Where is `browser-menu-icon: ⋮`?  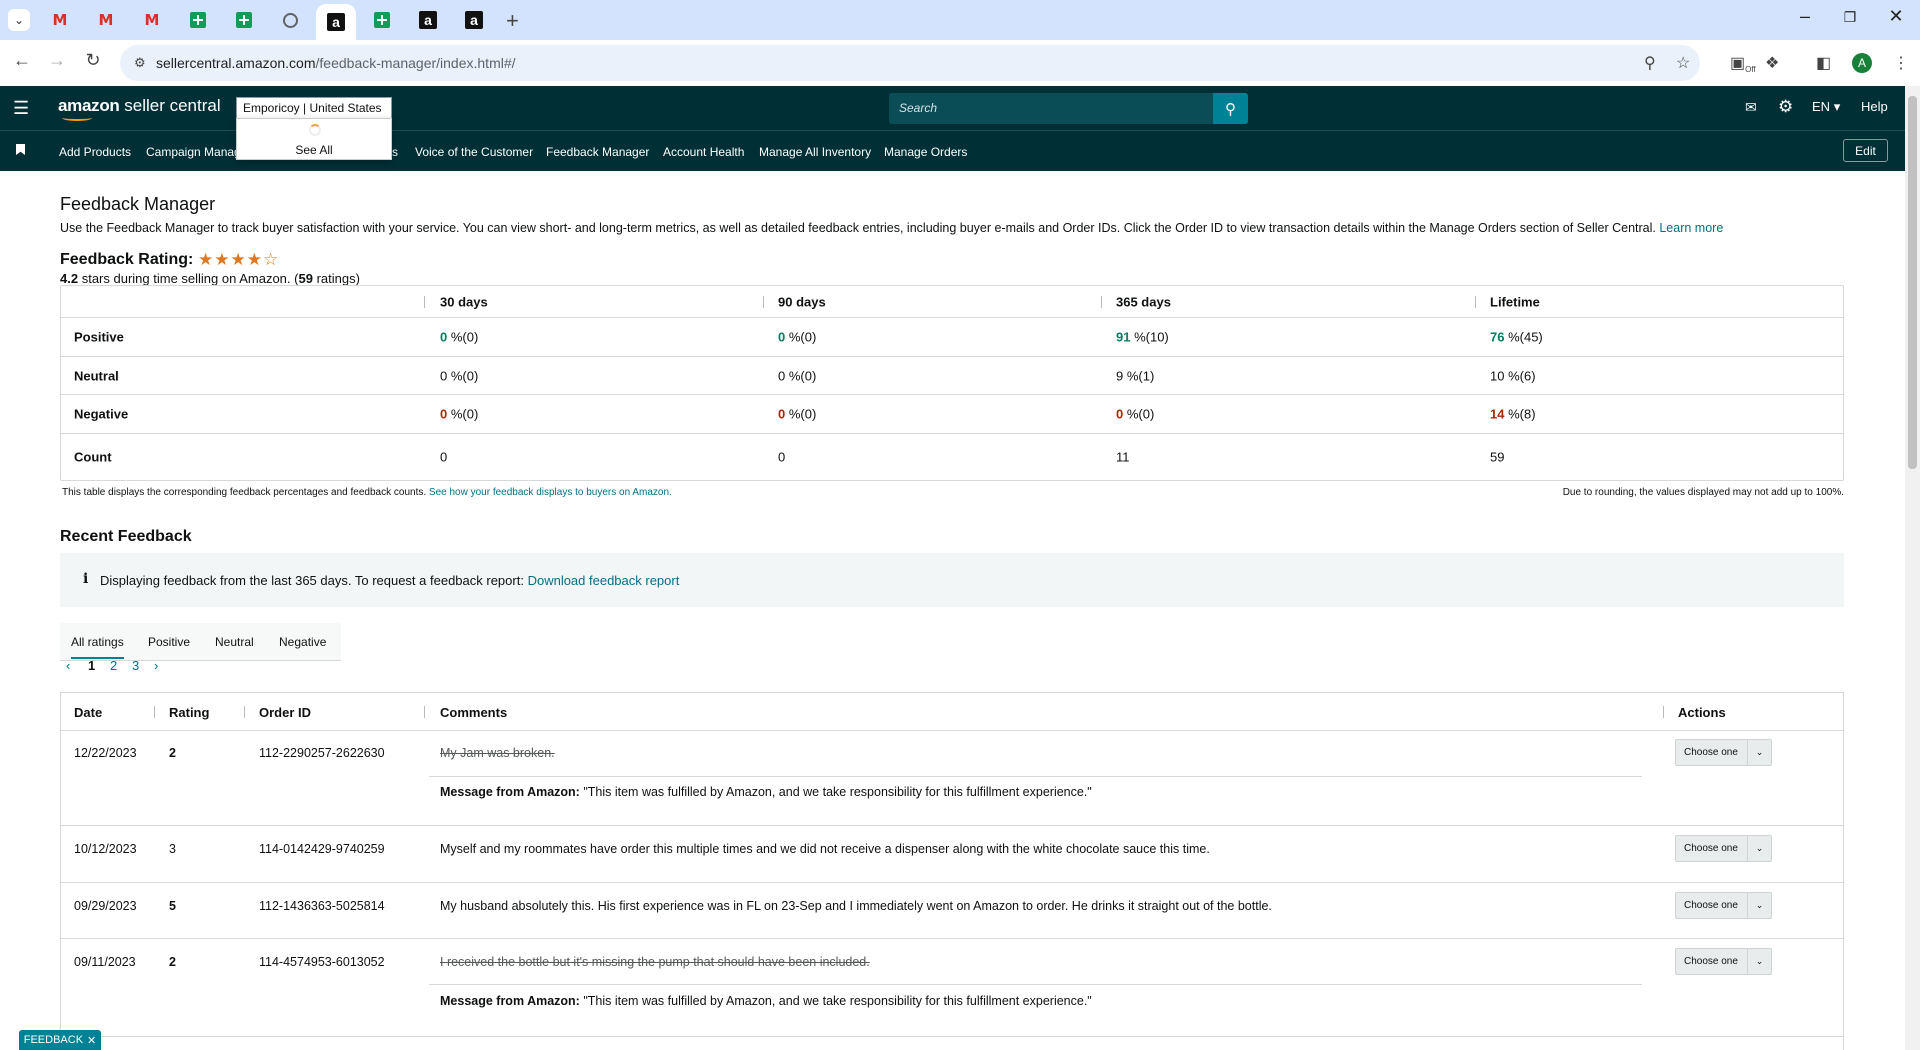
browser-menu-icon: ⋮ is located at coordinates (1901, 63).